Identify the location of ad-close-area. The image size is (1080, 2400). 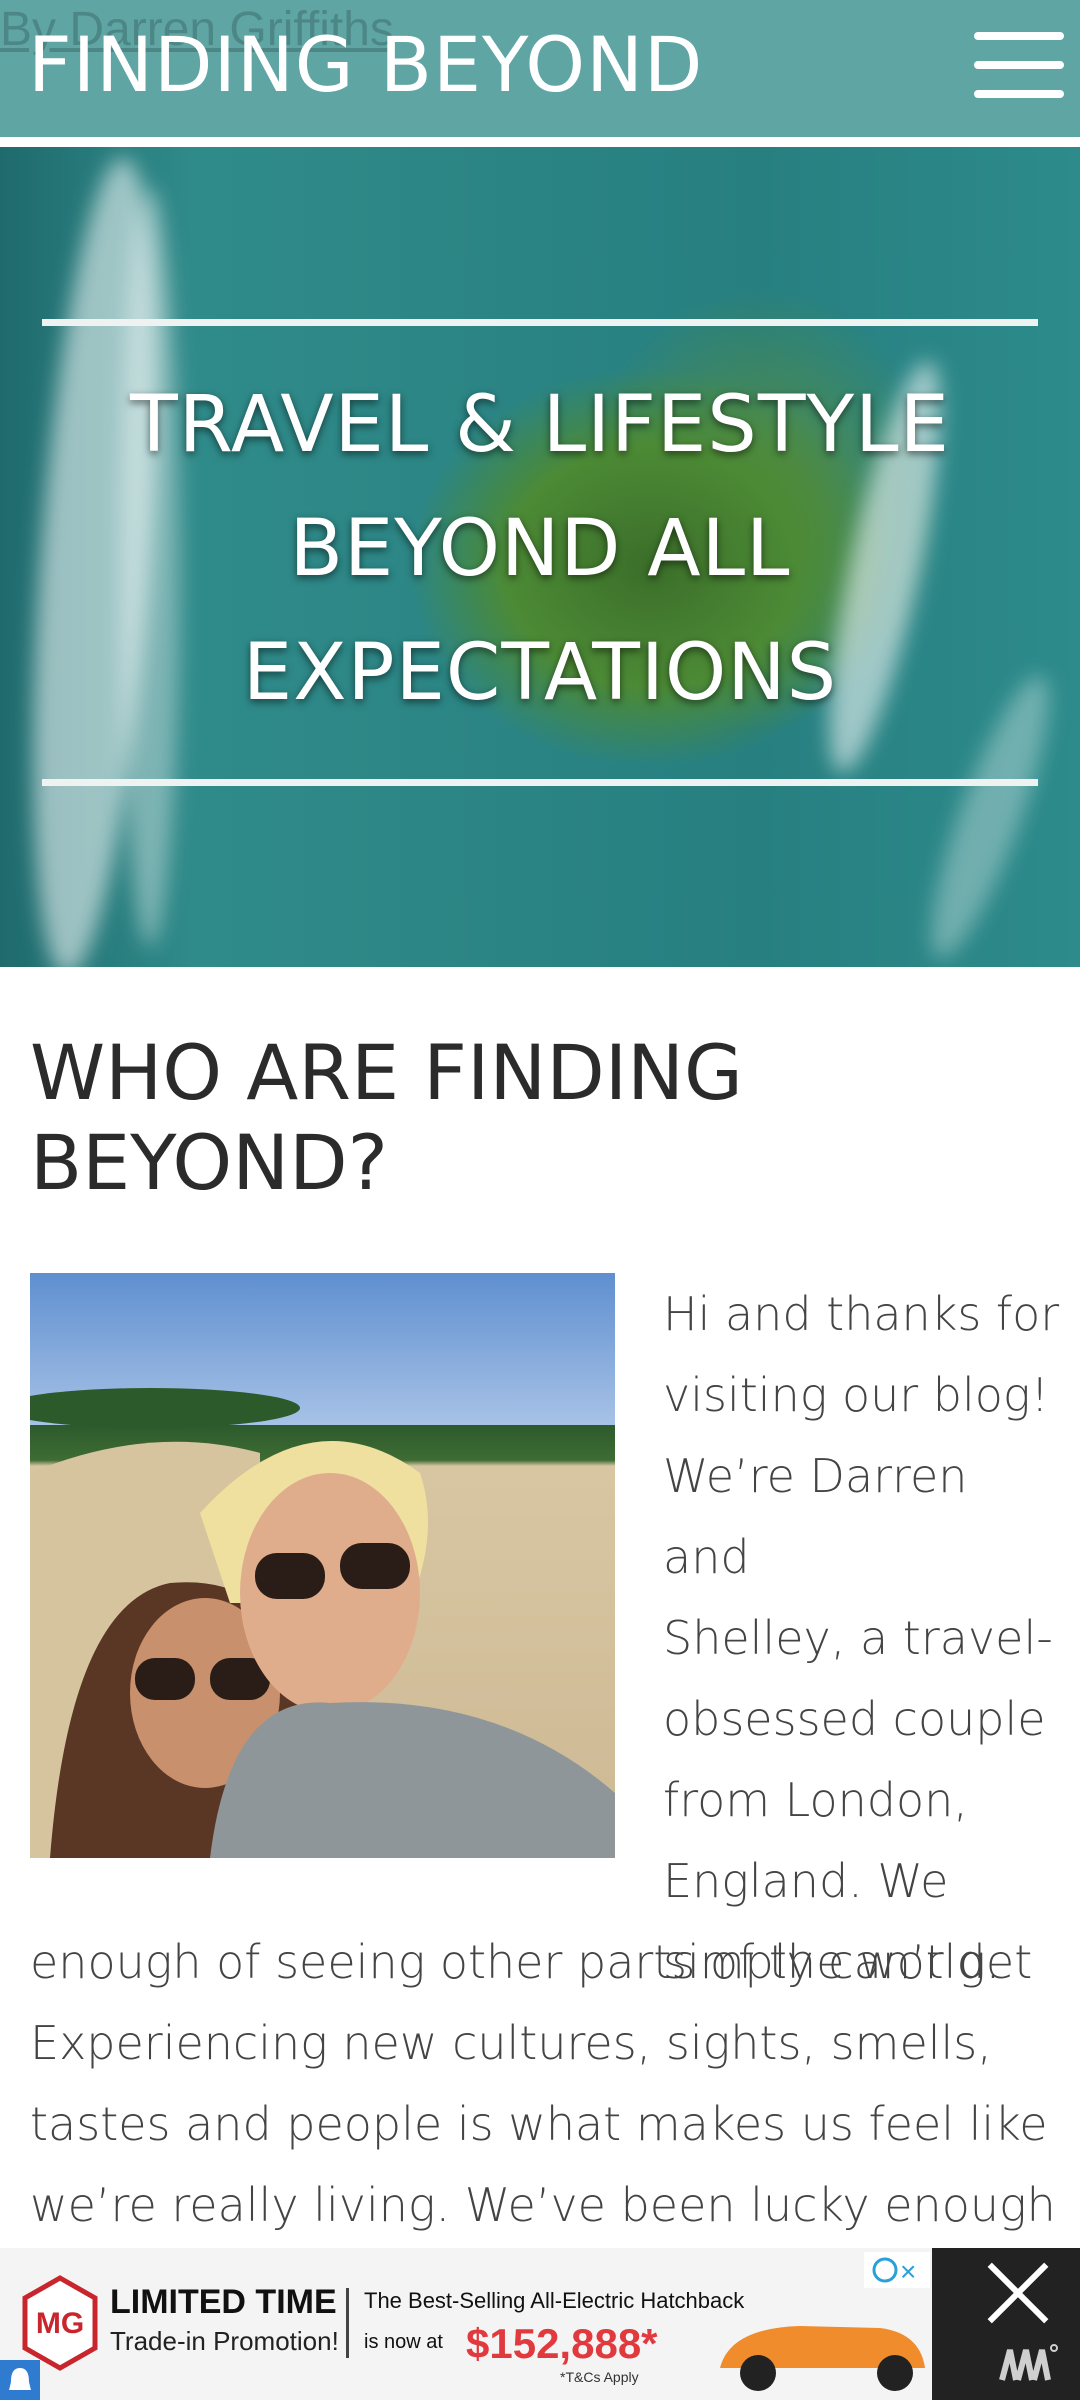
(1006, 2324).